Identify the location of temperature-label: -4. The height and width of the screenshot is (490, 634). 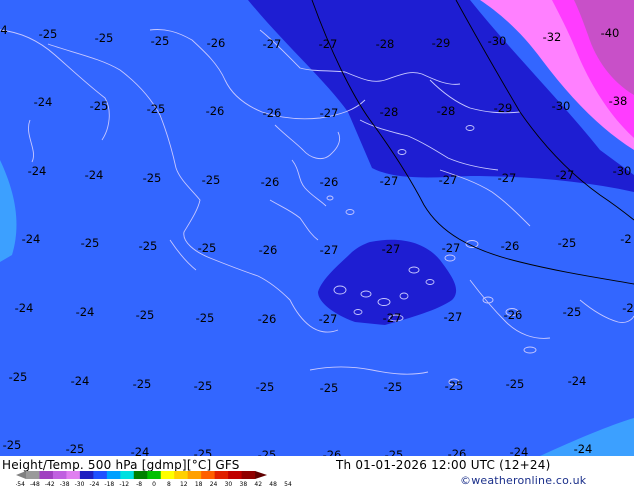
(4, 30).